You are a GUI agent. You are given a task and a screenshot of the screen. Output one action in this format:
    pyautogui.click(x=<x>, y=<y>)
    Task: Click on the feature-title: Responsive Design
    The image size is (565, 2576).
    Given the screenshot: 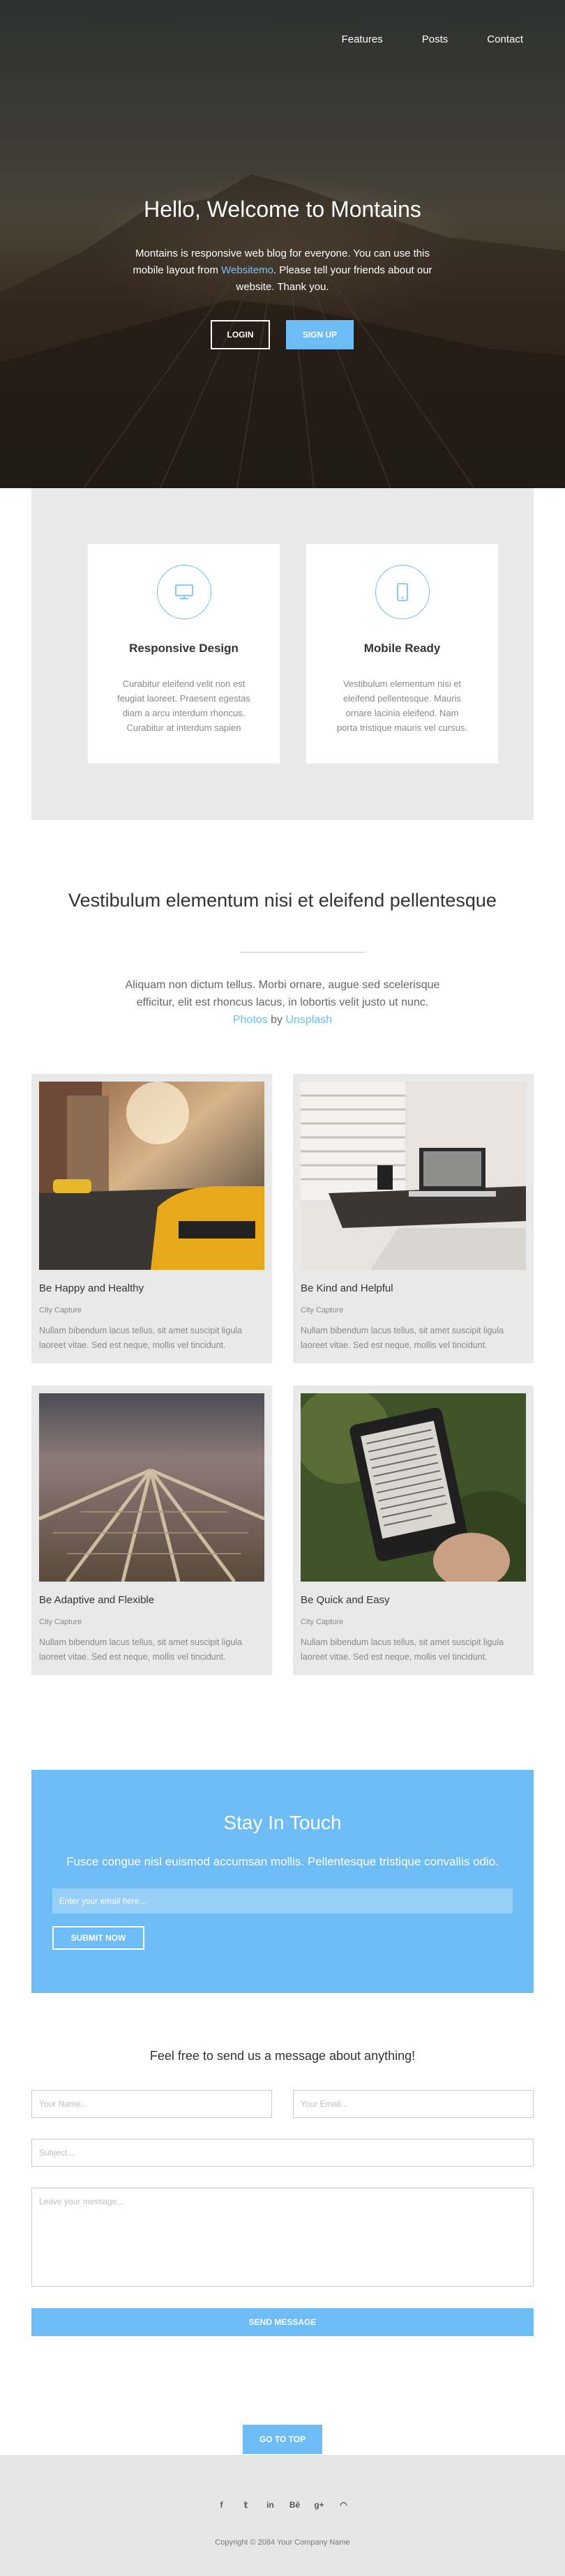 What is the action you would take?
    pyautogui.click(x=184, y=648)
    